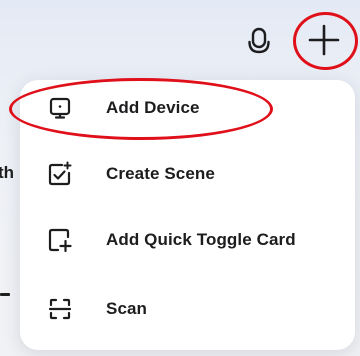 Image resolution: width=360 pixels, height=356 pixels. What do you see at coordinates (187, 309) in the screenshot?
I see `menu-item-scan: Scan` at bounding box center [187, 309].